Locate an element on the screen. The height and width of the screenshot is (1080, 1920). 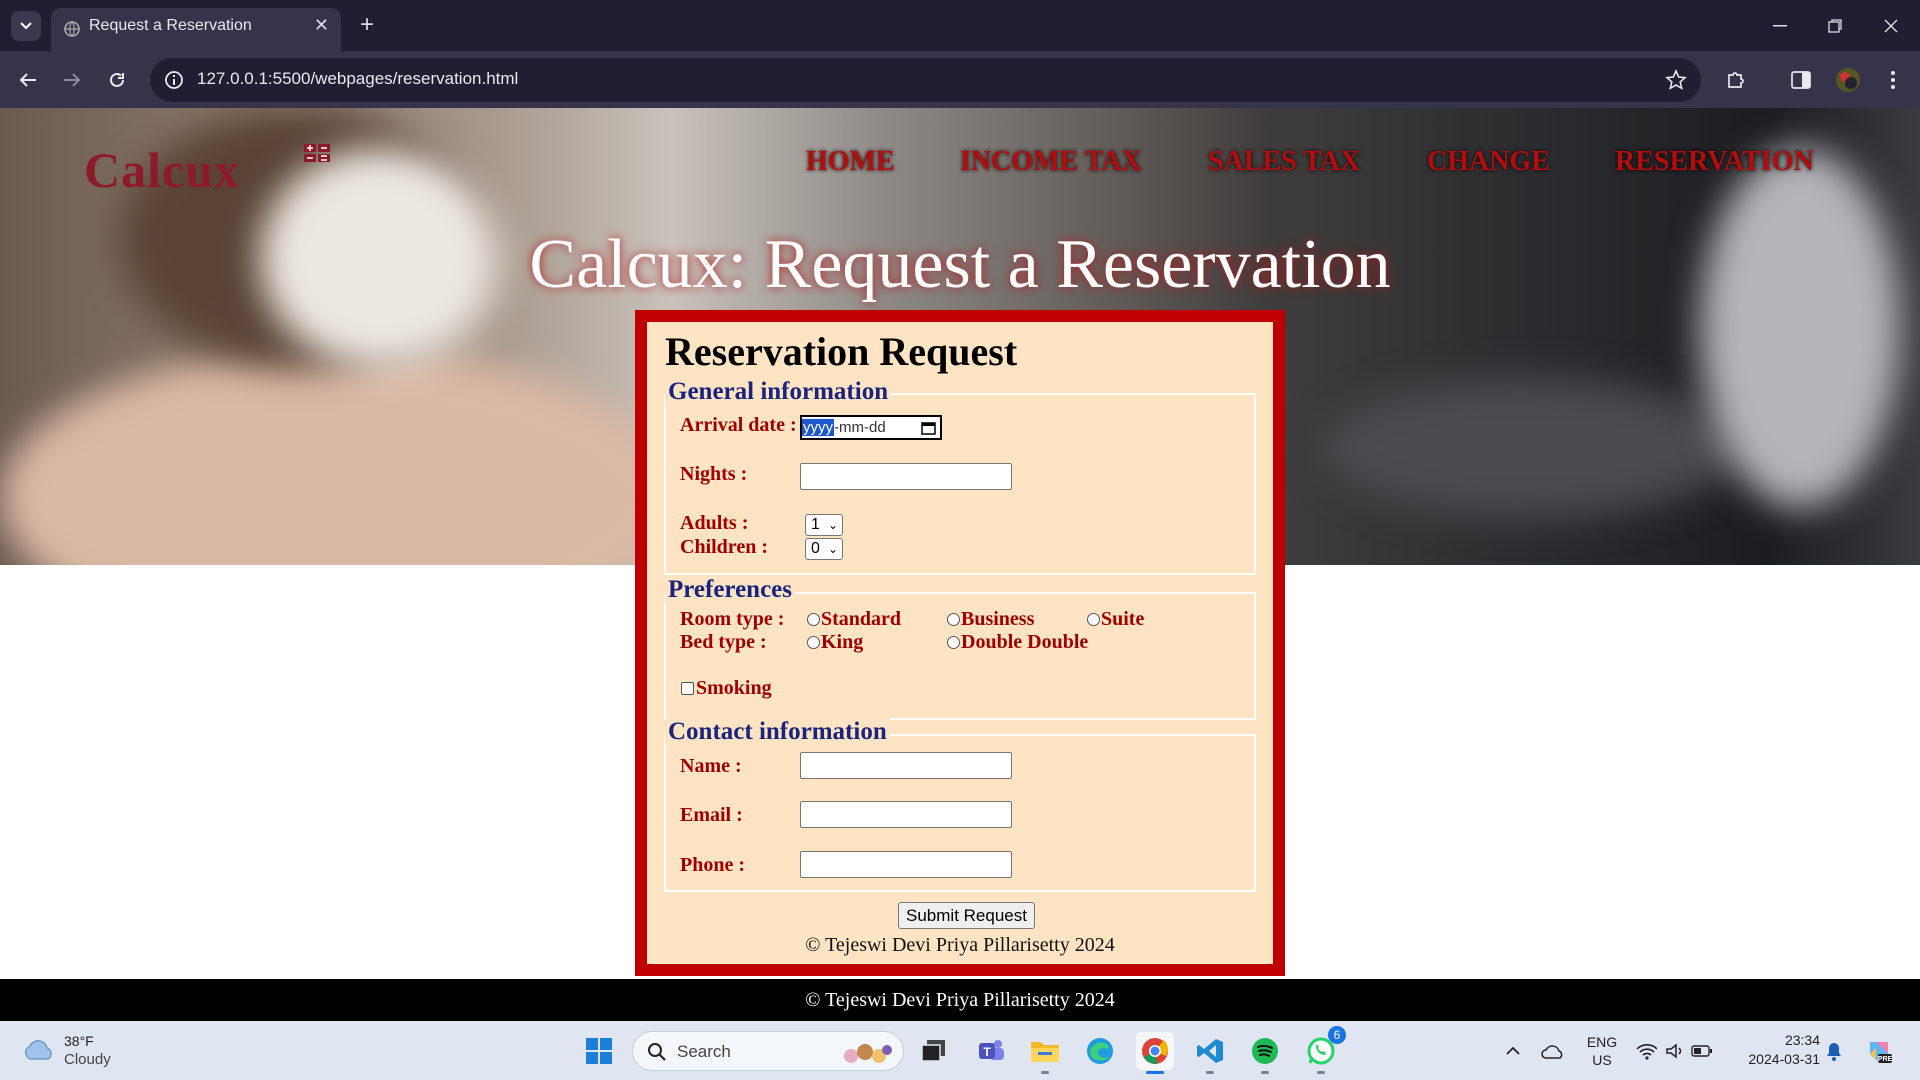
form-copyright: © Tejeswi Devi Priya Pillarisetty 2024 is located at coordinates (960, 945).